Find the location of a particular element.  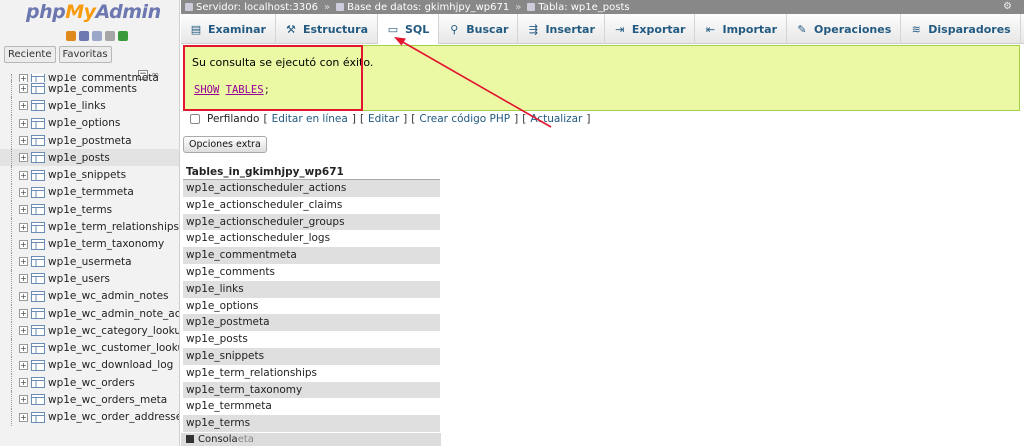

tree-item: + wp1e_wc_order_addresses is located at coordinates (89, 417).